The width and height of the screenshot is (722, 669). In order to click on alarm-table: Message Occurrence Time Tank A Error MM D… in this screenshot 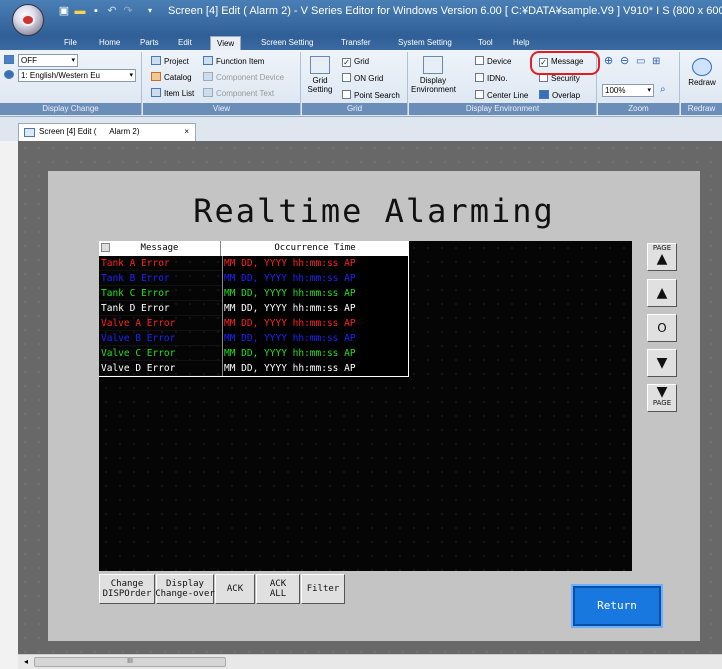, I will do `click(253, 308)`.